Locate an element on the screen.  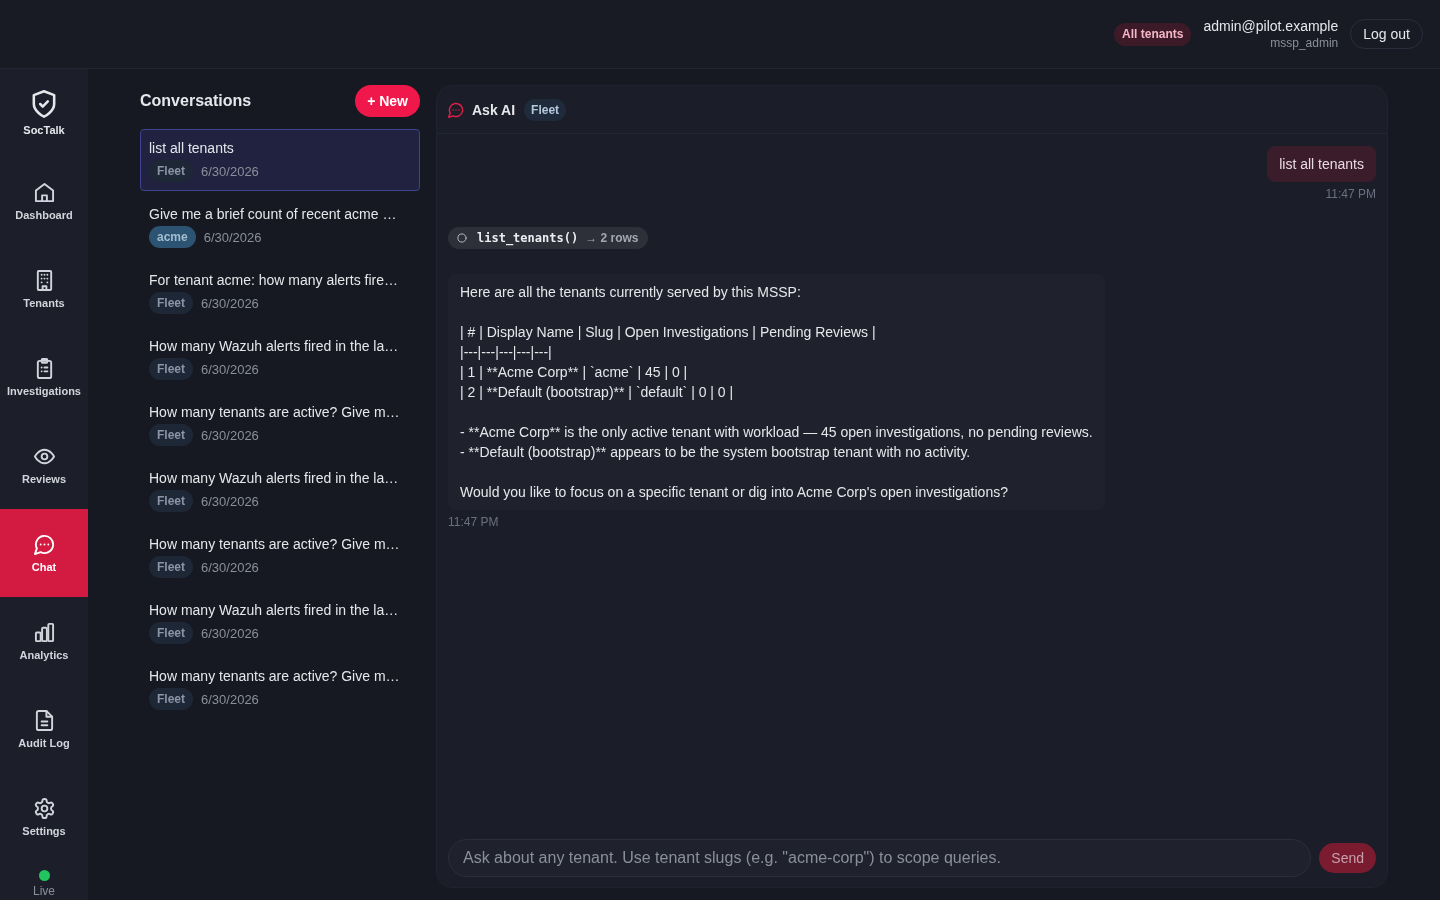
new-conversation-button: + New is located at coordinates (387, 101).